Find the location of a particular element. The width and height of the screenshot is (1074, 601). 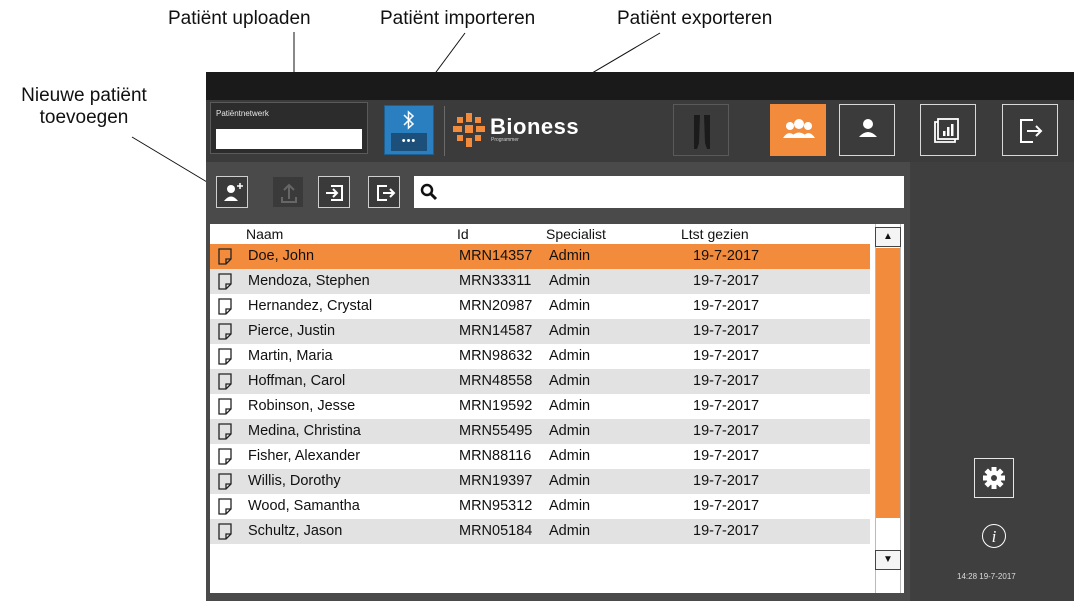

user-nav-button is located at coordinates (867, 130).